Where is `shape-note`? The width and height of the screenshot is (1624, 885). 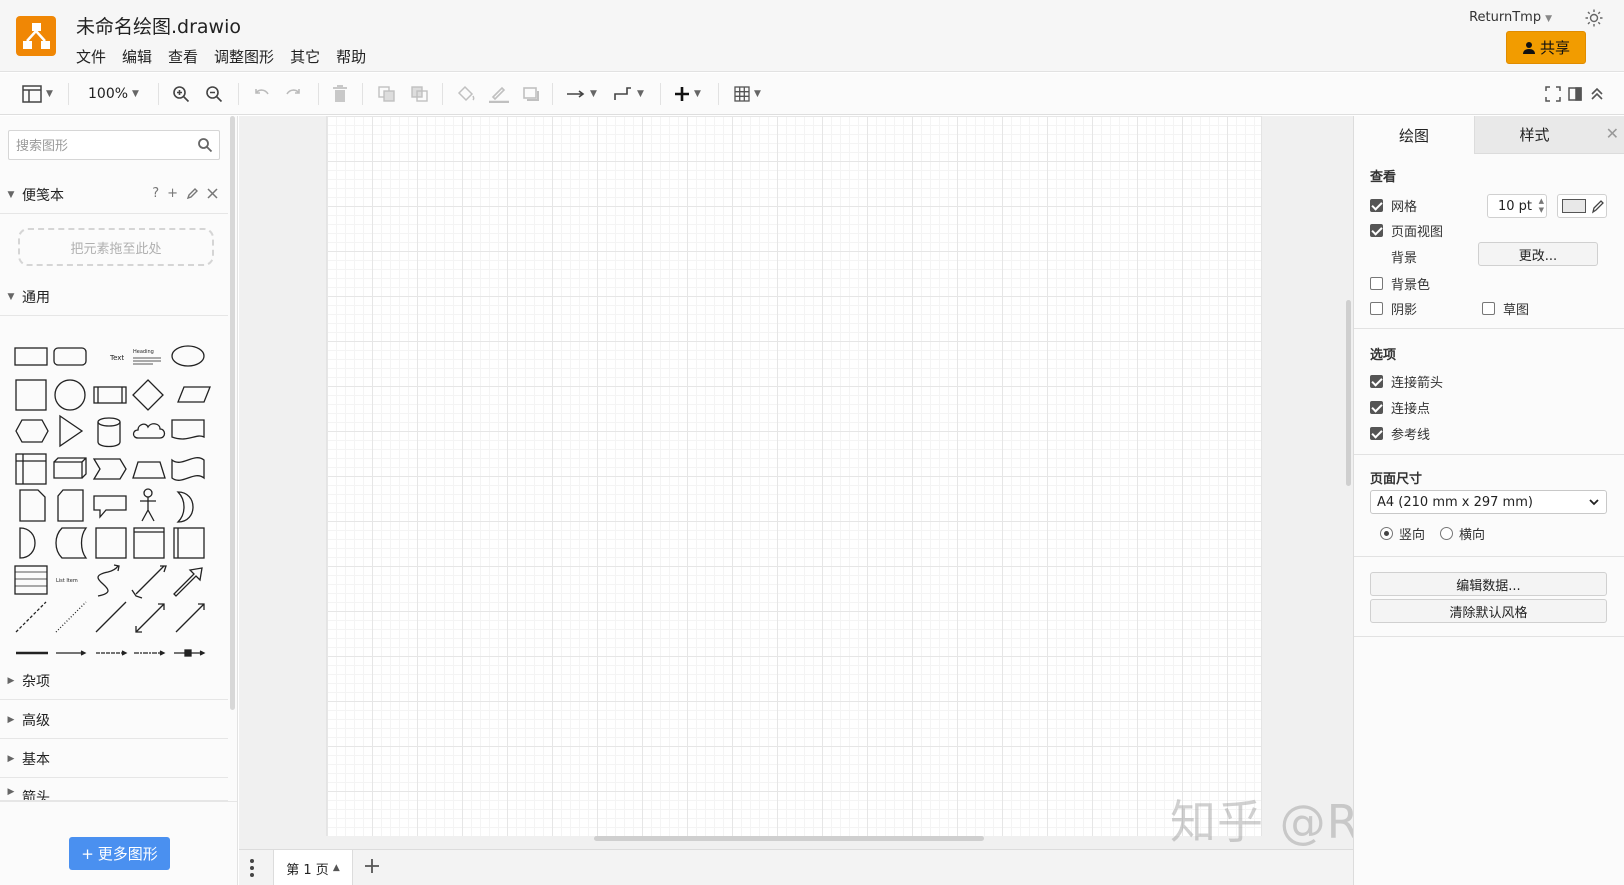 shape-note is located at coordinates (32, 505).